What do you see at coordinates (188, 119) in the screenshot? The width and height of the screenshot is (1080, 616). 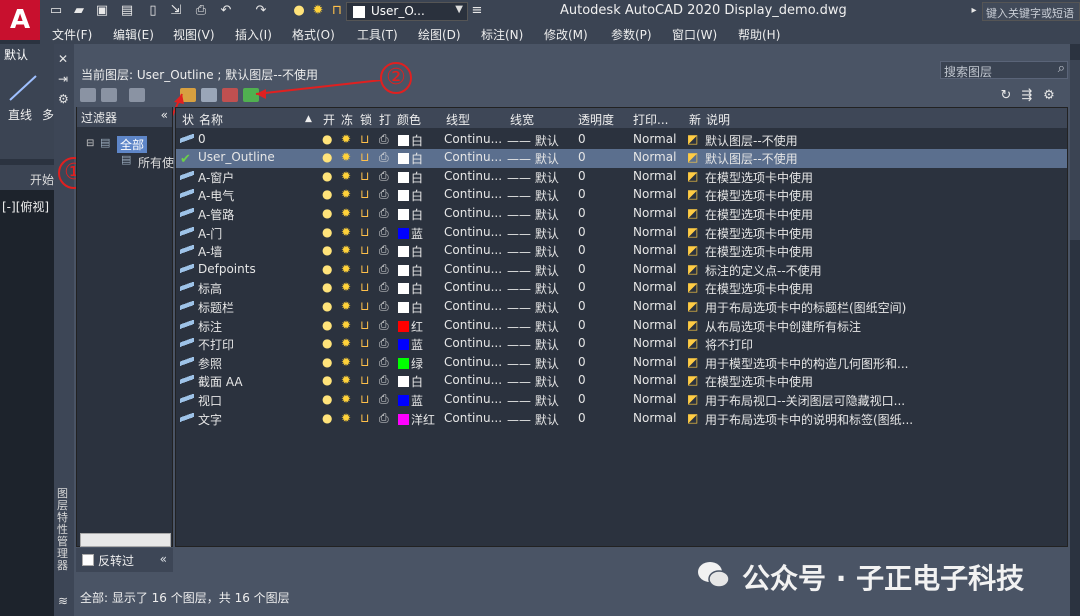 I see `col-status: 状` at bounding box center [188, 119].